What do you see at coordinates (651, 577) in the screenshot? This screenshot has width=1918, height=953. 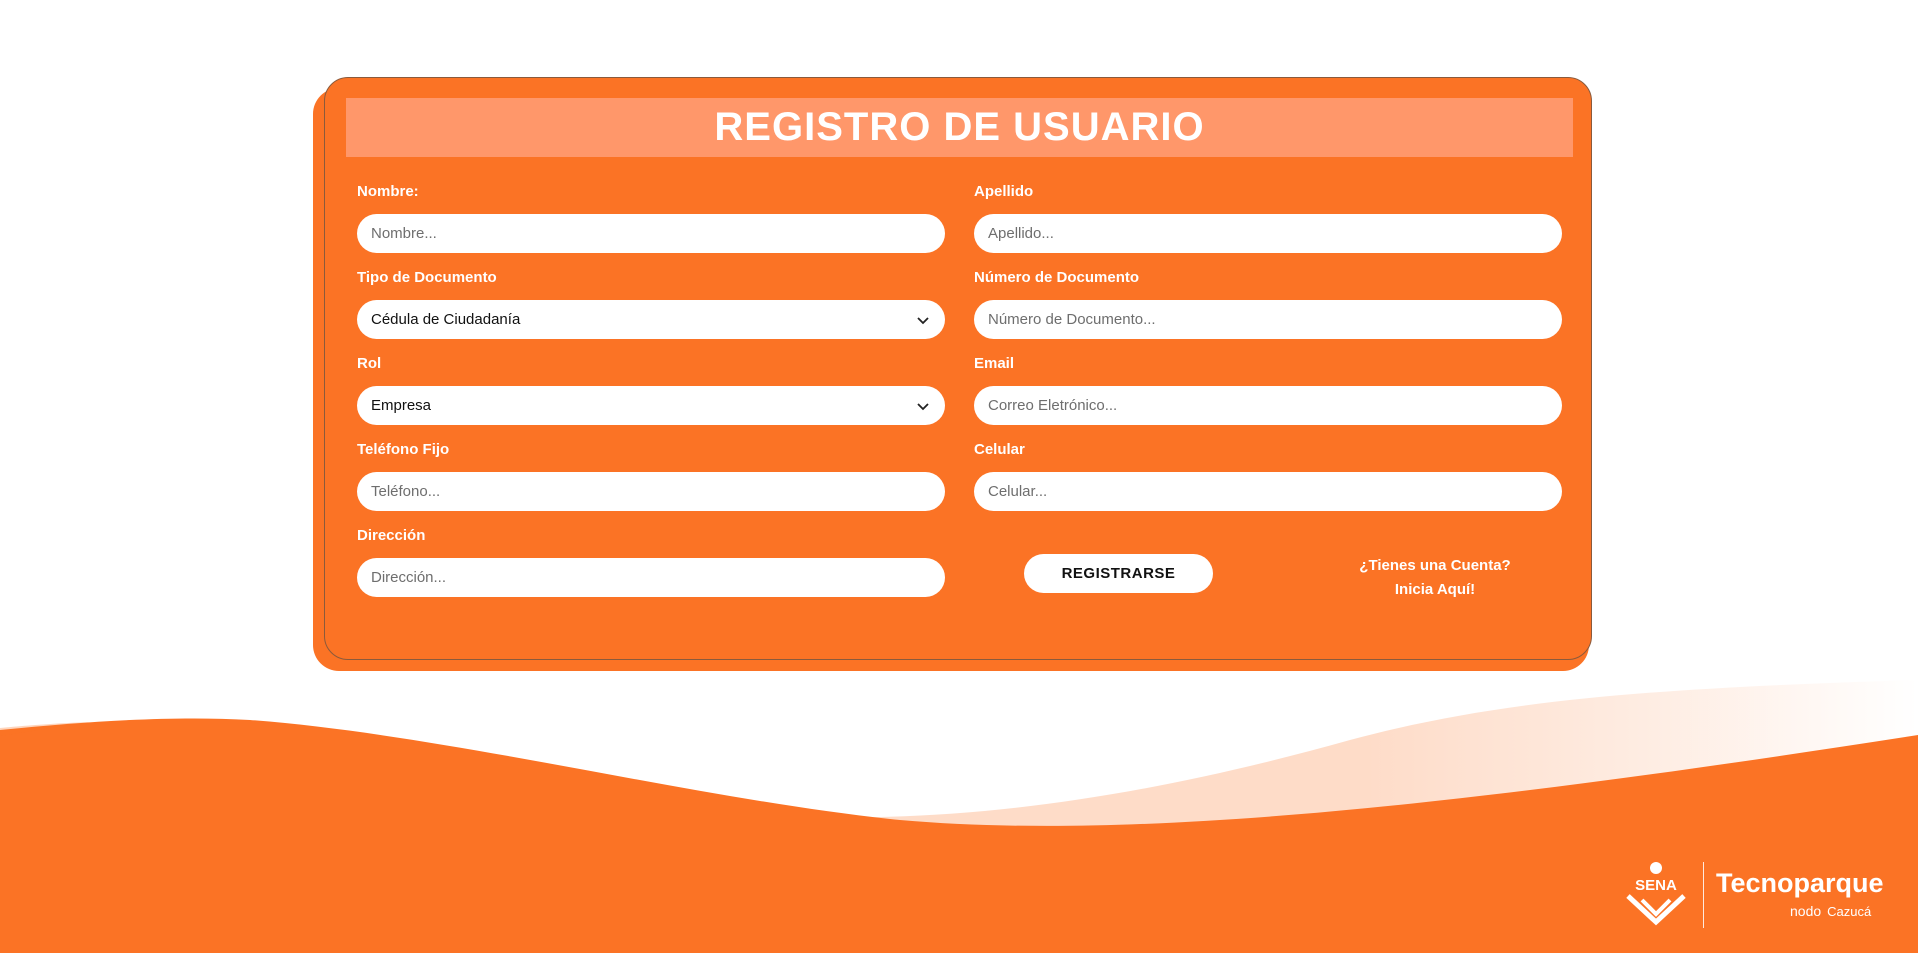 I see `direccion-input` at bounding box center [651, 577].